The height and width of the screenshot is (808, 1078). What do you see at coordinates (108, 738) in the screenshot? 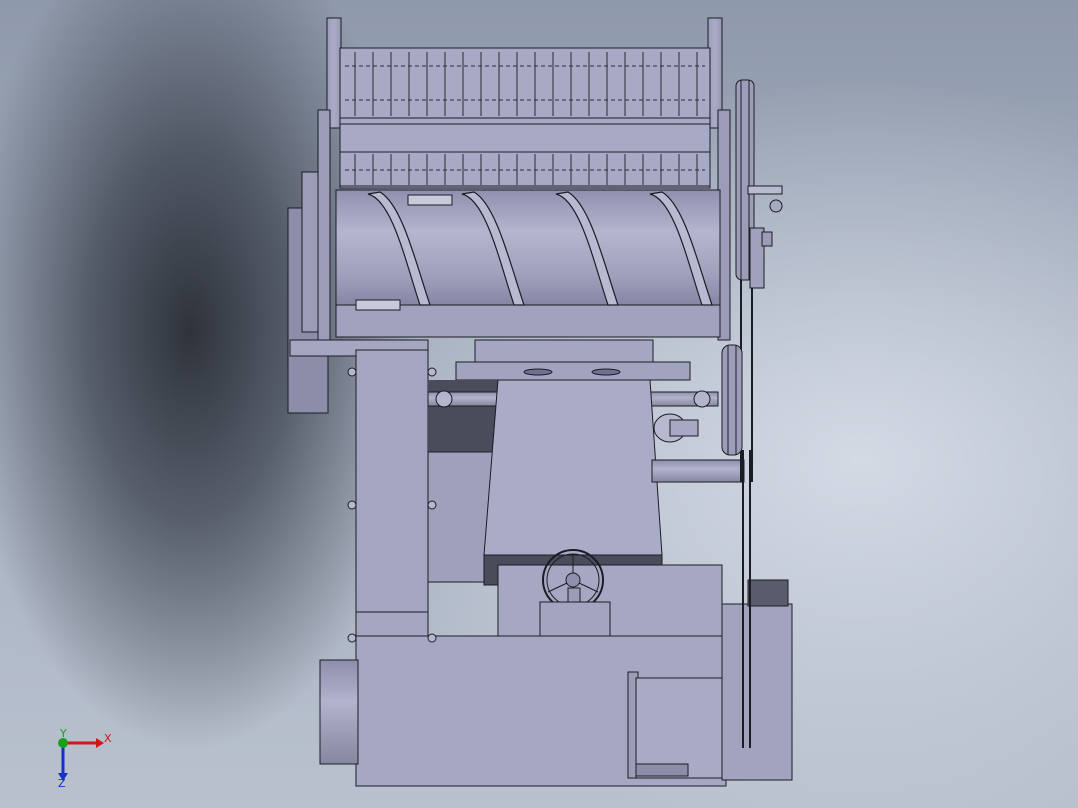
I see `x-axis-label: X` at bounding box center [108, 738].